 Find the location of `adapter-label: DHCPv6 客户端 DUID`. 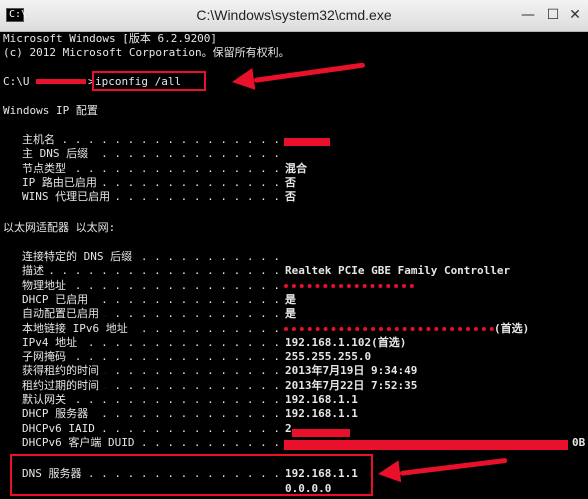

adapter-label: DHCPv6 客户端 DUID is located at coordinates (78, 442).